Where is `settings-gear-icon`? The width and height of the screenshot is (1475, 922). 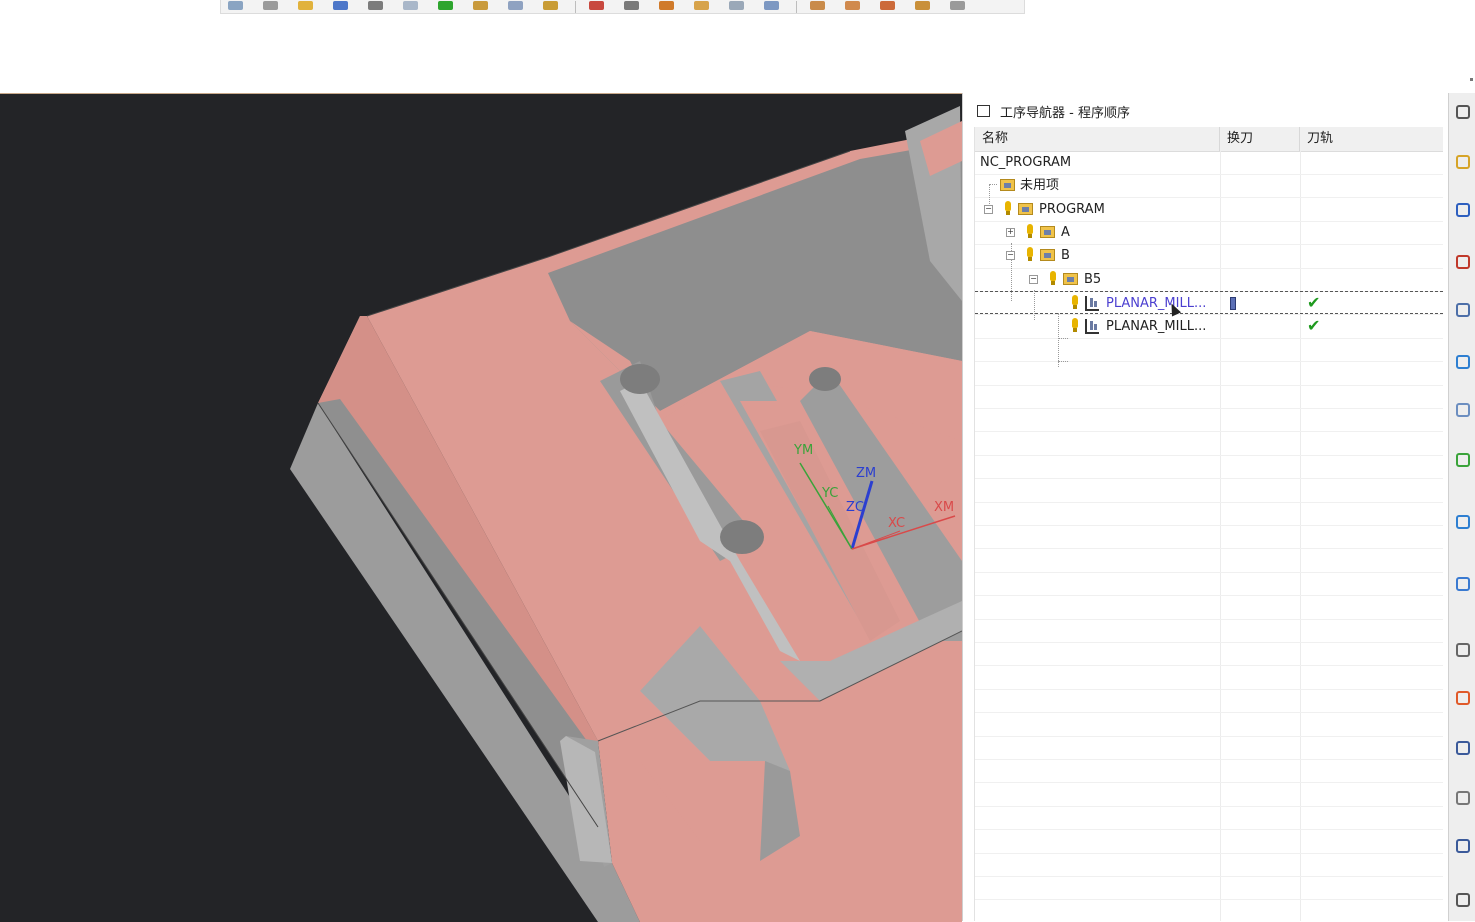
settings-gear-icon is located at coordinates (1463, 113).